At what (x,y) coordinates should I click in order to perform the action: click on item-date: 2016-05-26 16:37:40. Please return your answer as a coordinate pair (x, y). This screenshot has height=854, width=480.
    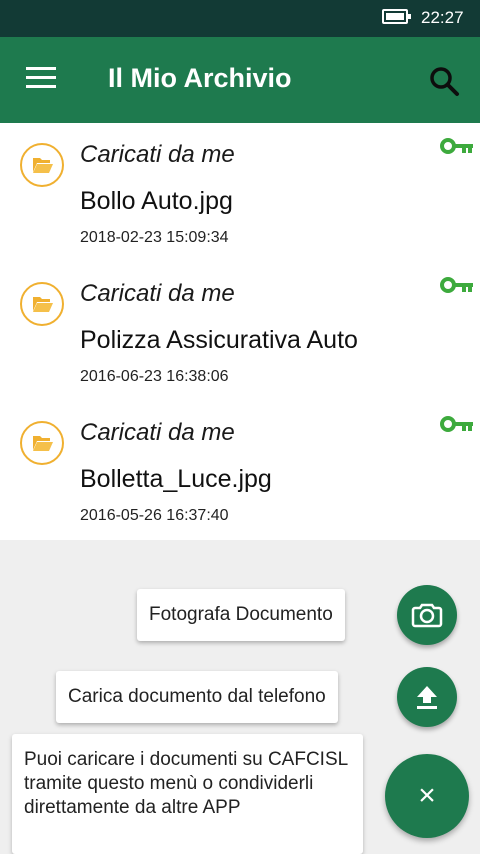
    Looking at the image, I should click on (154, 515).